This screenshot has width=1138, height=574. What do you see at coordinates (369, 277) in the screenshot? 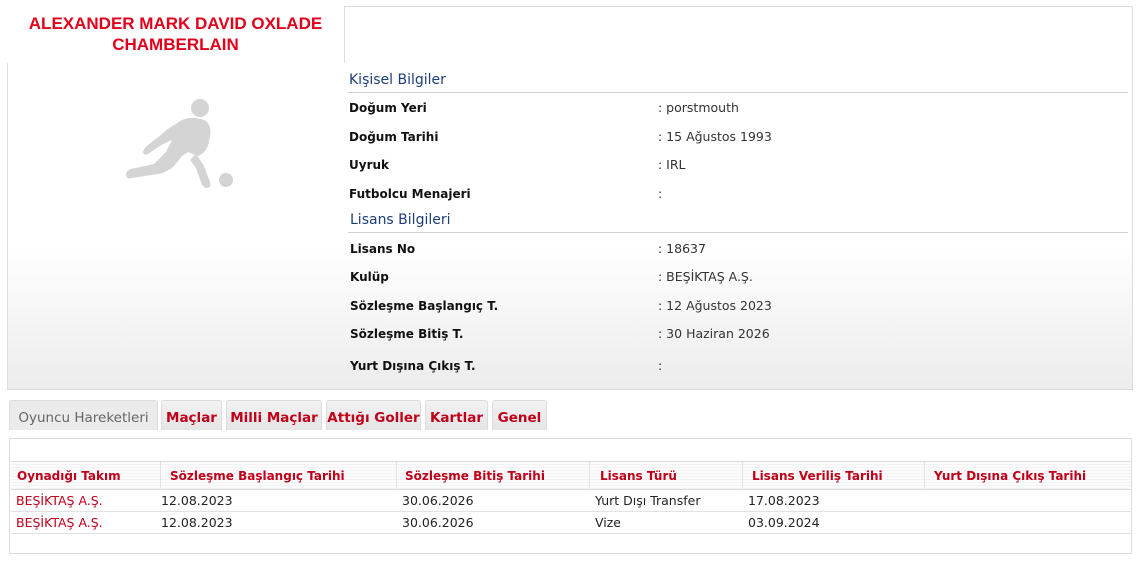
I see `info-label: Kulüp` at bounding box center [369, 277].